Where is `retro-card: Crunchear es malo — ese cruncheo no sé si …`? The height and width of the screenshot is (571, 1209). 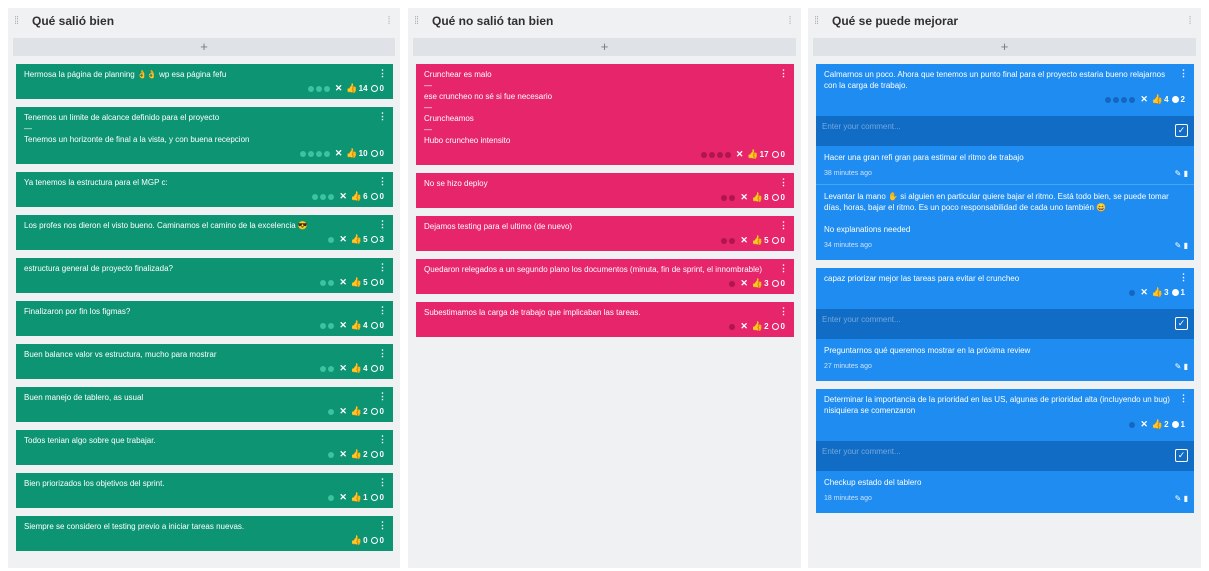
retro-card: Crunchear es malo — ese cruncheo no sé si … is located at coordinates (605, 114).